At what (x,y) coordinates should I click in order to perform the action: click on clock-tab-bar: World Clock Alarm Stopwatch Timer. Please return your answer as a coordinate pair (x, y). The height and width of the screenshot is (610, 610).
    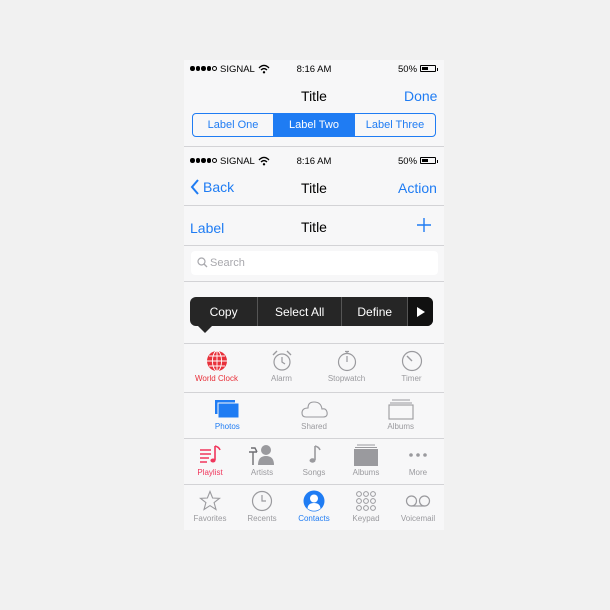
    Looking at the image, I should click on (314, 367).